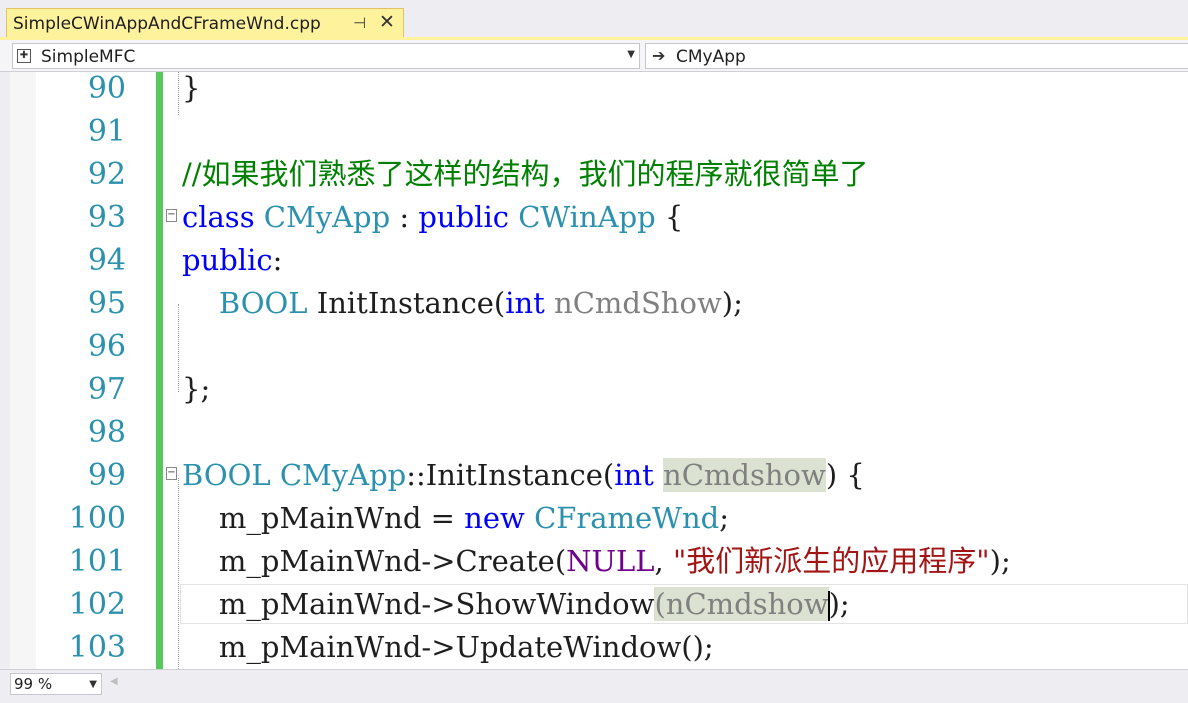  I want to click on editor-status-bar: 99 % ▼ ◀, so click(594, 686).